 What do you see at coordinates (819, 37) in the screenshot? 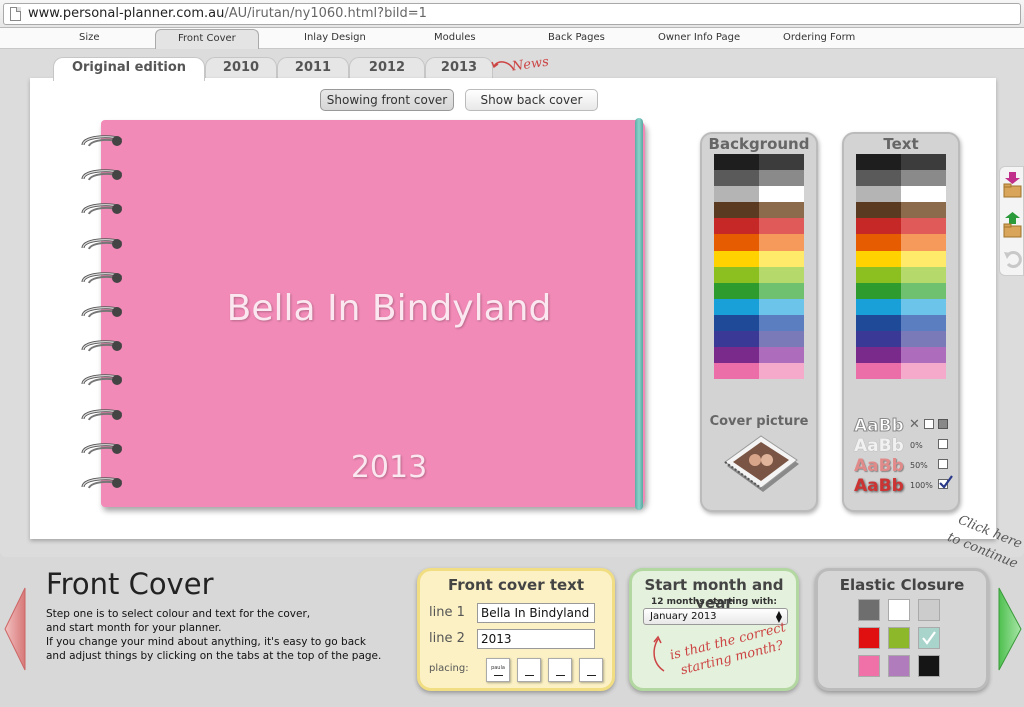
I see `nav-ordering-form: Ordering Form` at bounding box center [819, 37].